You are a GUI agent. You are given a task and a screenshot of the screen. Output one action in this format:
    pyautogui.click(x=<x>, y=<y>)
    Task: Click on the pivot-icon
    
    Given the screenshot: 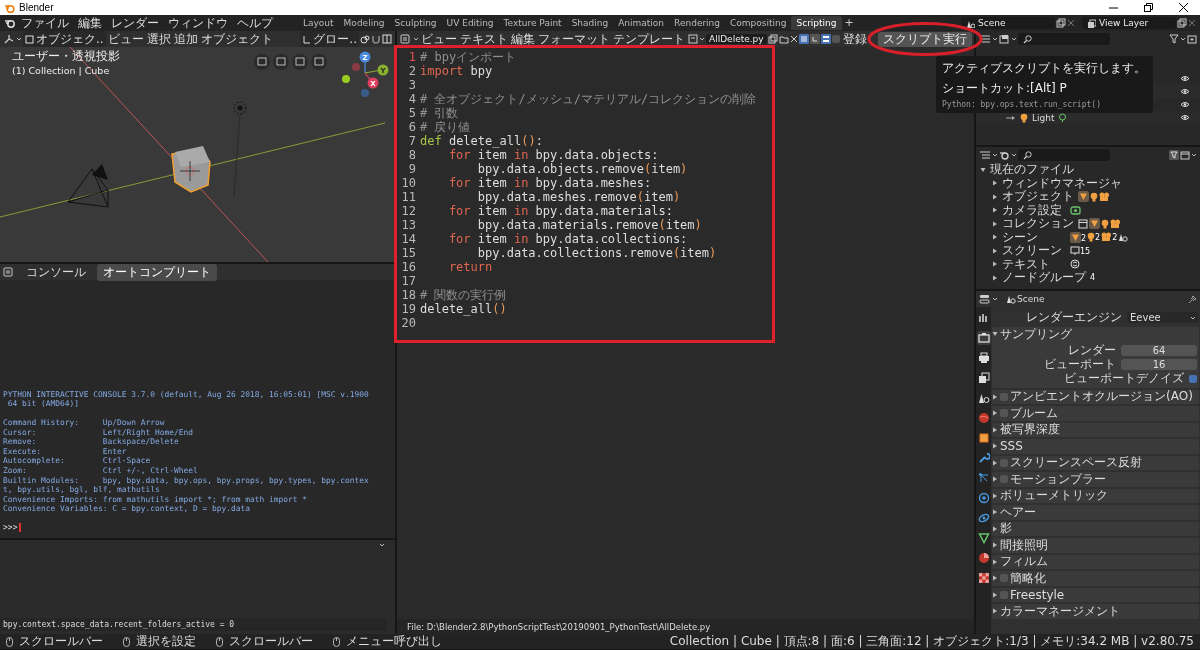 What is the action you would take?
    pyautogui.click(x=365, y=39)
    